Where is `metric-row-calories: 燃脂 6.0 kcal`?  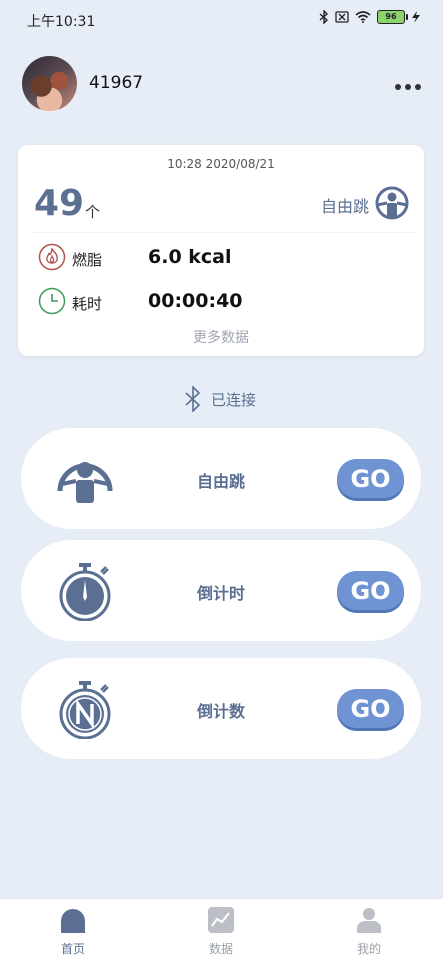
metric-row-calories: 燃脂 6.0 kcal is located at coordinates (218, 259).